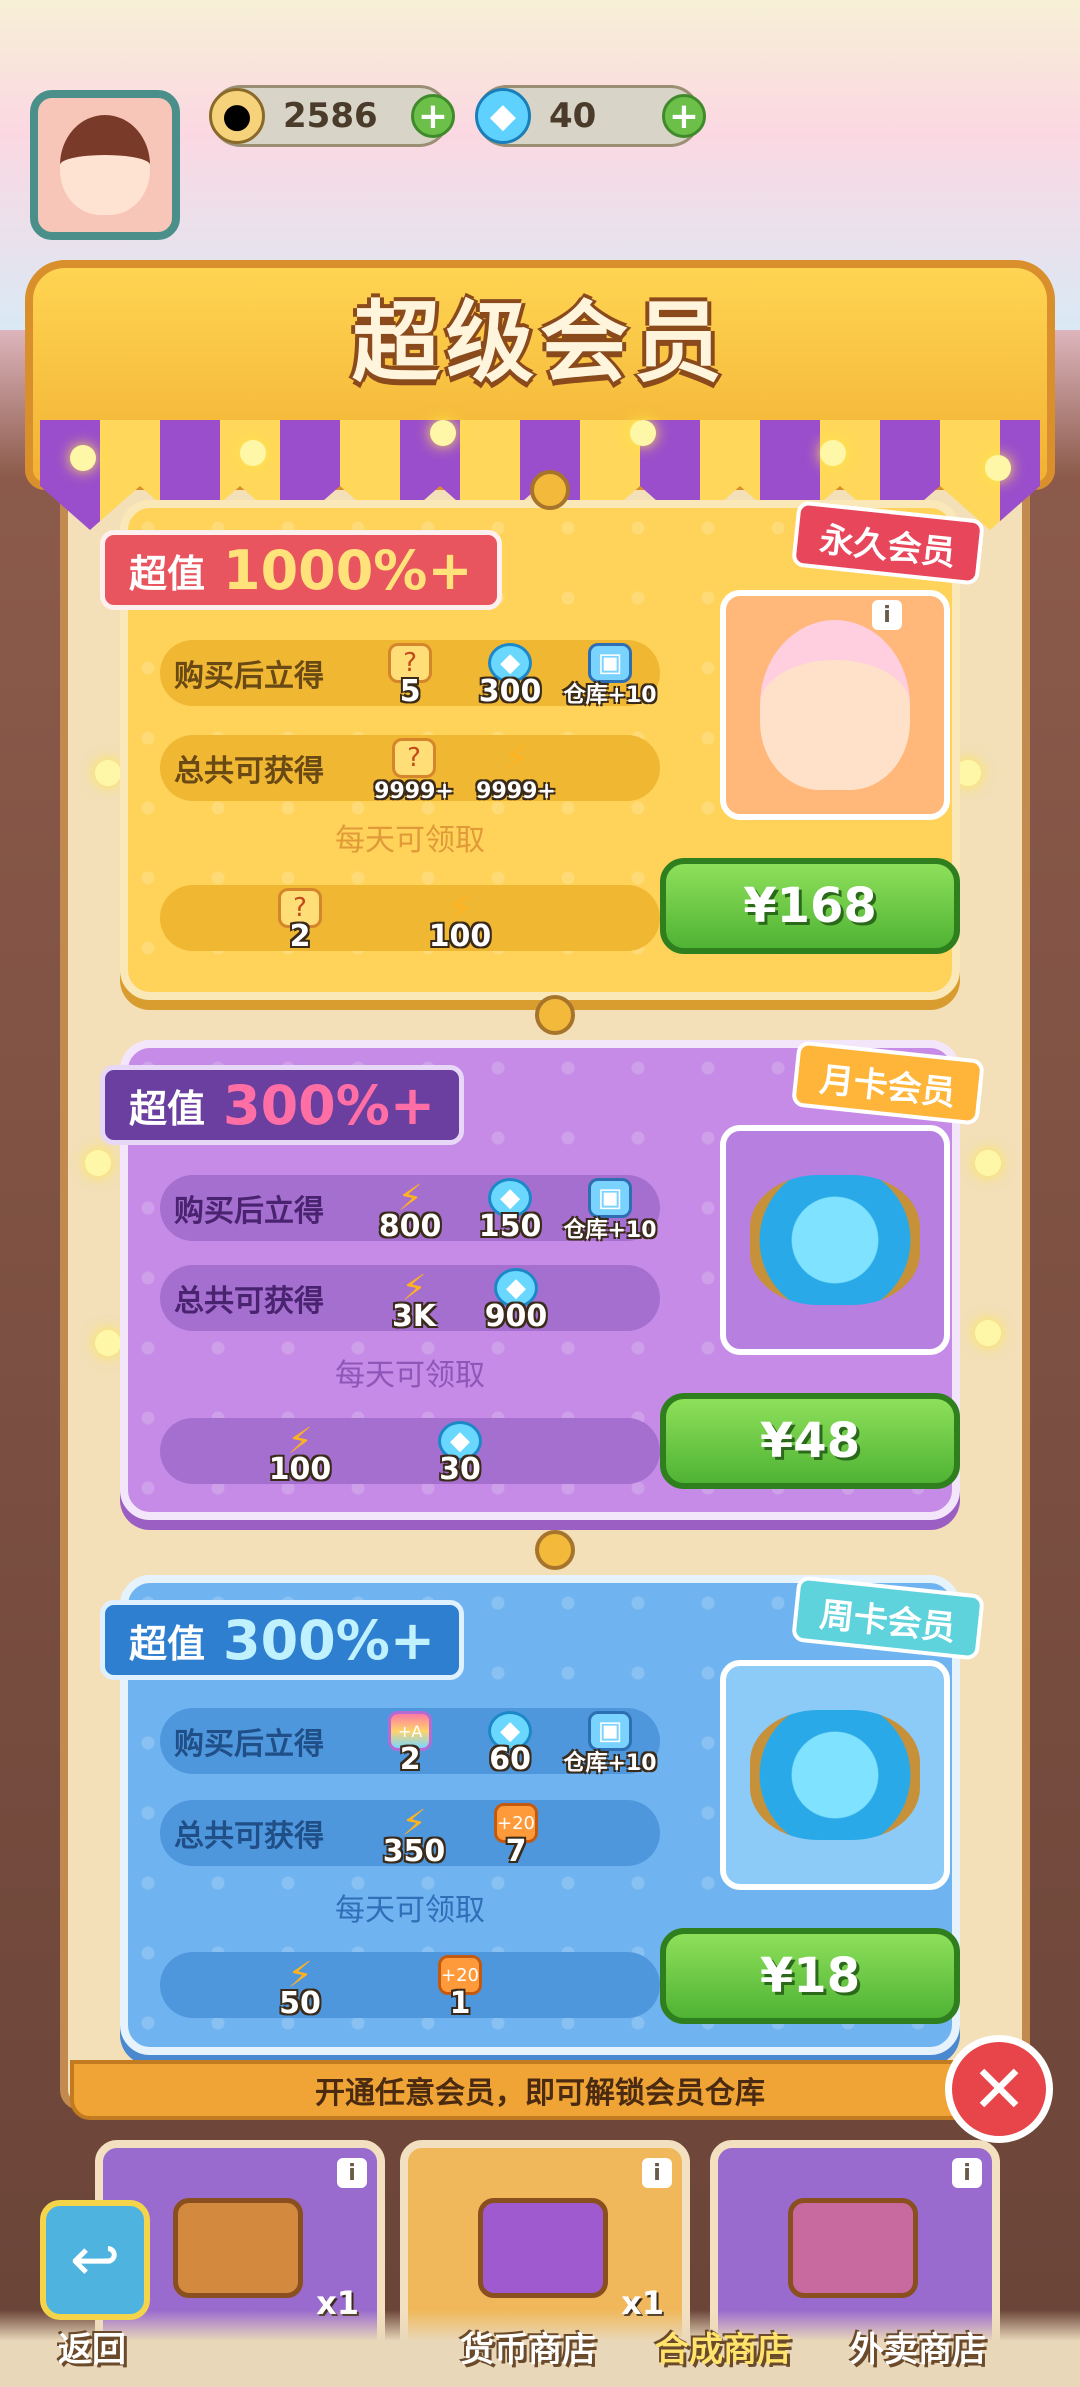 This screenshot has width=1080, height=2387. I want to click on reward-preview-gems, so click(835, 1240).